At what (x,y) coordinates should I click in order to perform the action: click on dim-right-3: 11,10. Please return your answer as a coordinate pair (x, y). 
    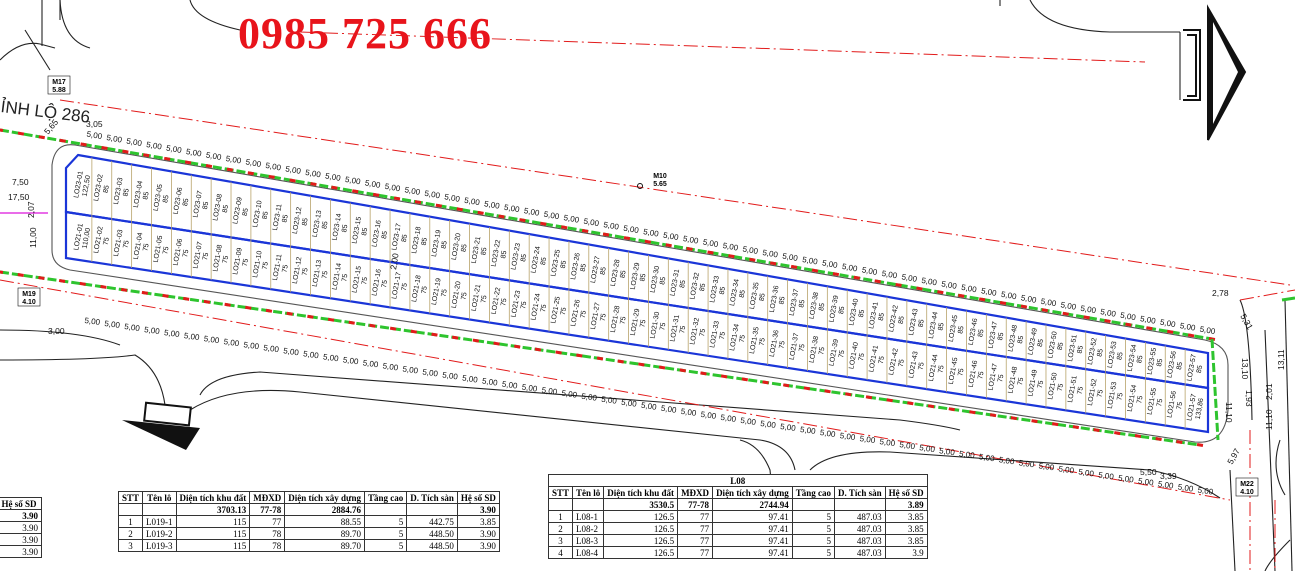
    Looking at the image, I should click on (1229, 412).